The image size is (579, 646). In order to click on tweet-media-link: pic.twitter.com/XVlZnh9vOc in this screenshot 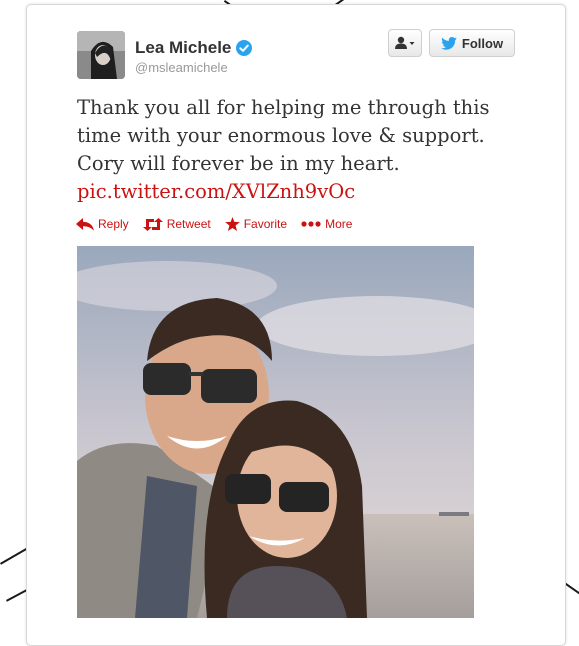, I will do `click(297, 192)`.